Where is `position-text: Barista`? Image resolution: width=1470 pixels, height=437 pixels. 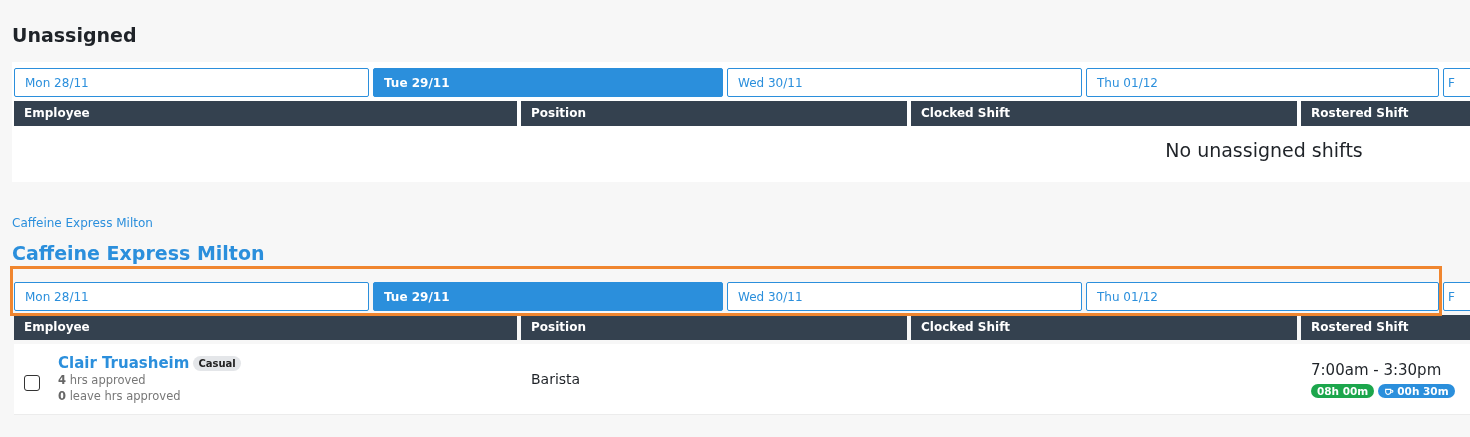
position-text: Barista is located at coordinates (556, 379).